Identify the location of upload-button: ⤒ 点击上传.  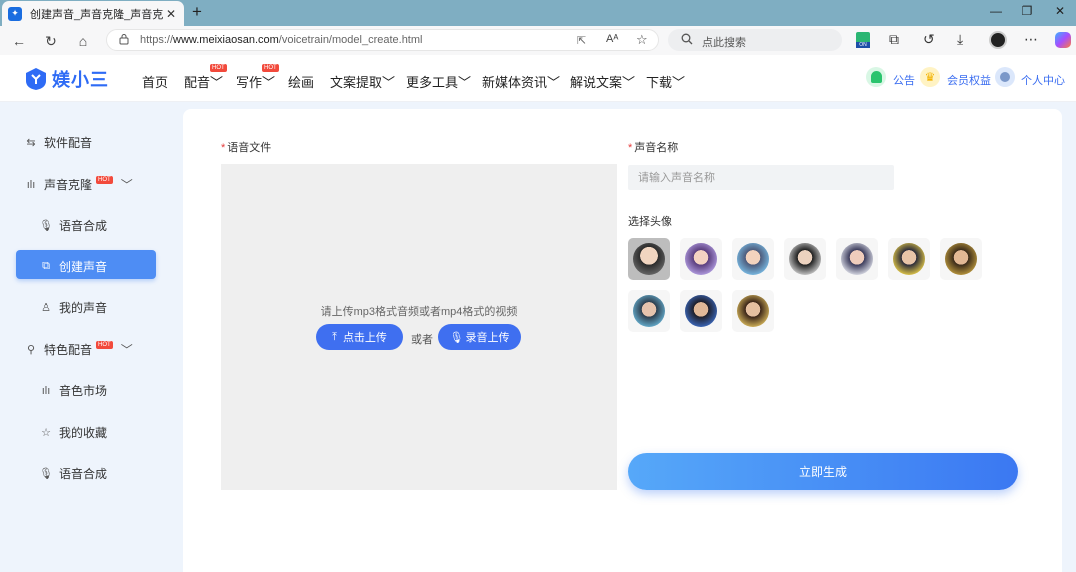
(359, 337).